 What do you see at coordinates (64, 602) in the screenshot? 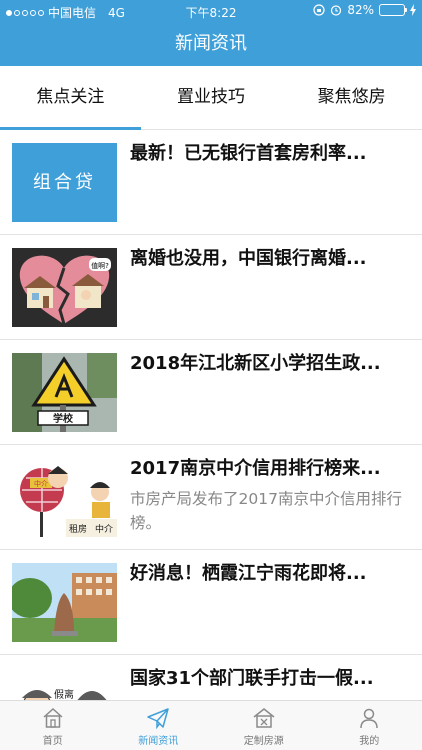
I see `article-thumbnail` at bounding box center [64, 602].